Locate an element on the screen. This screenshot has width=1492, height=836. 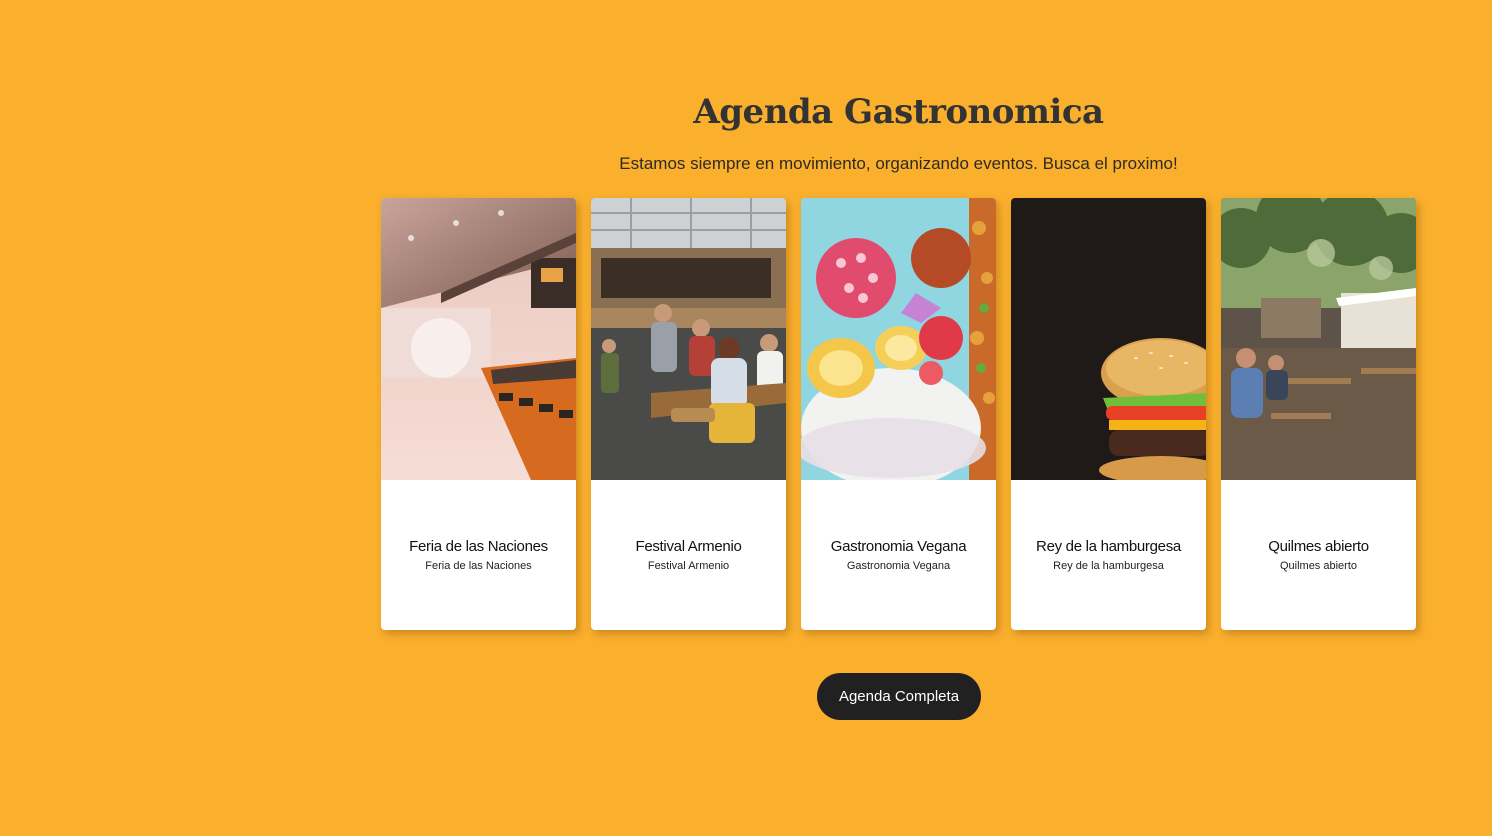
event-card: Quilmes abierto Quilmes abierto is located at coordinates (1318, 414).